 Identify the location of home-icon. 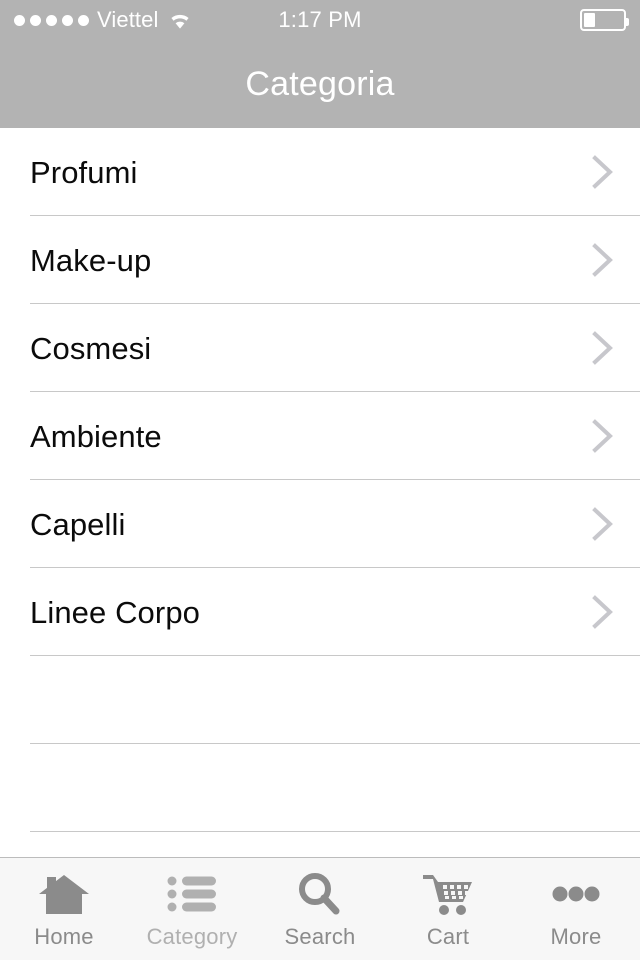
(64, 894).